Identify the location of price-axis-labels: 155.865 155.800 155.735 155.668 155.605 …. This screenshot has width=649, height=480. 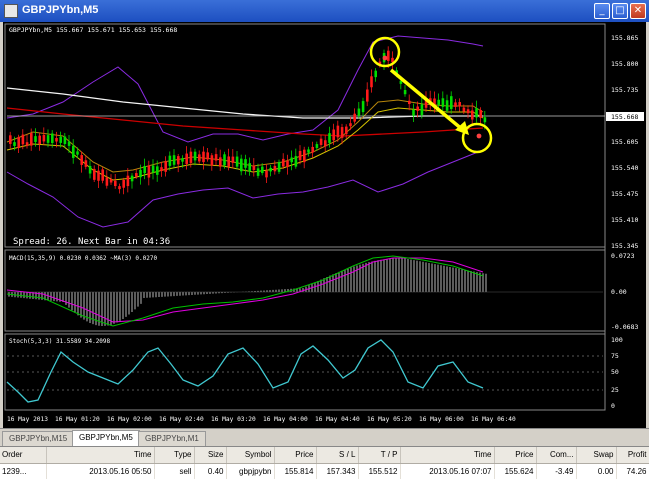
(625, 142).